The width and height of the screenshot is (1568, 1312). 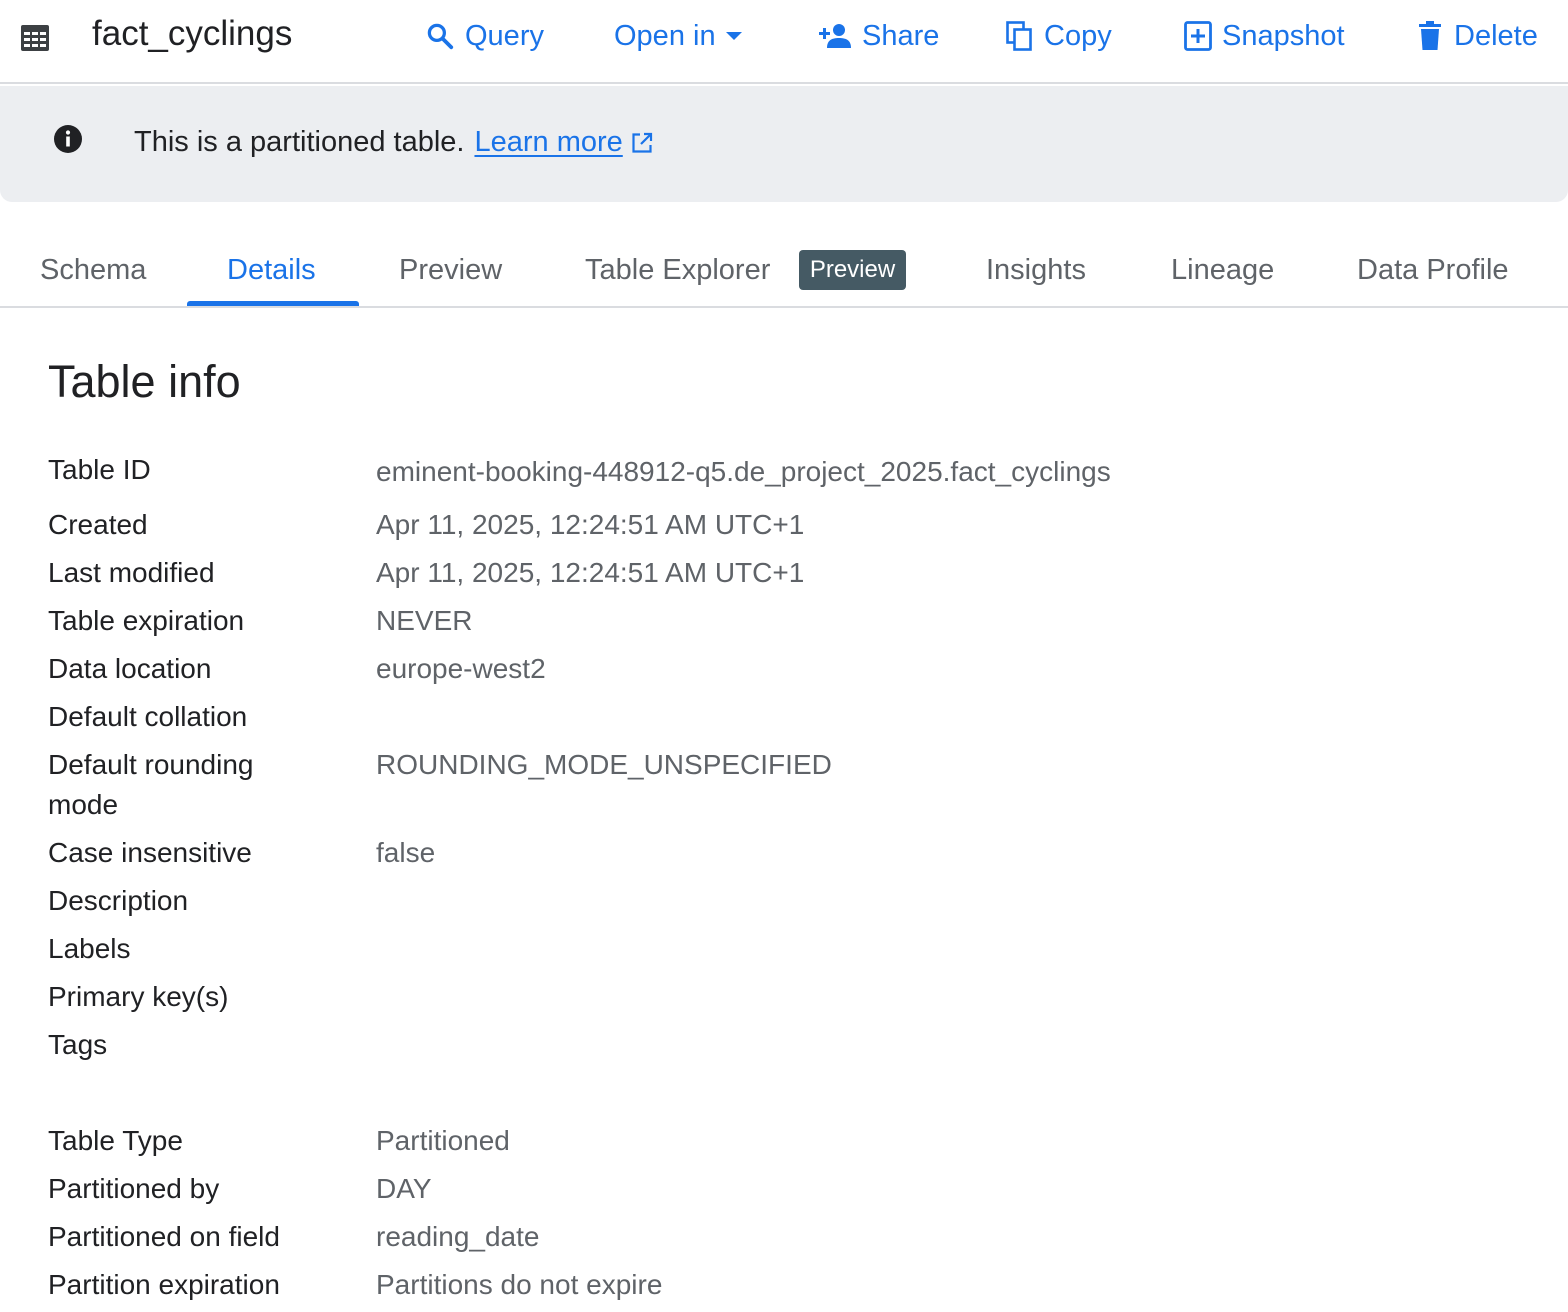 I want to click on open-in-button: Open in, so click(x=678, y=36).